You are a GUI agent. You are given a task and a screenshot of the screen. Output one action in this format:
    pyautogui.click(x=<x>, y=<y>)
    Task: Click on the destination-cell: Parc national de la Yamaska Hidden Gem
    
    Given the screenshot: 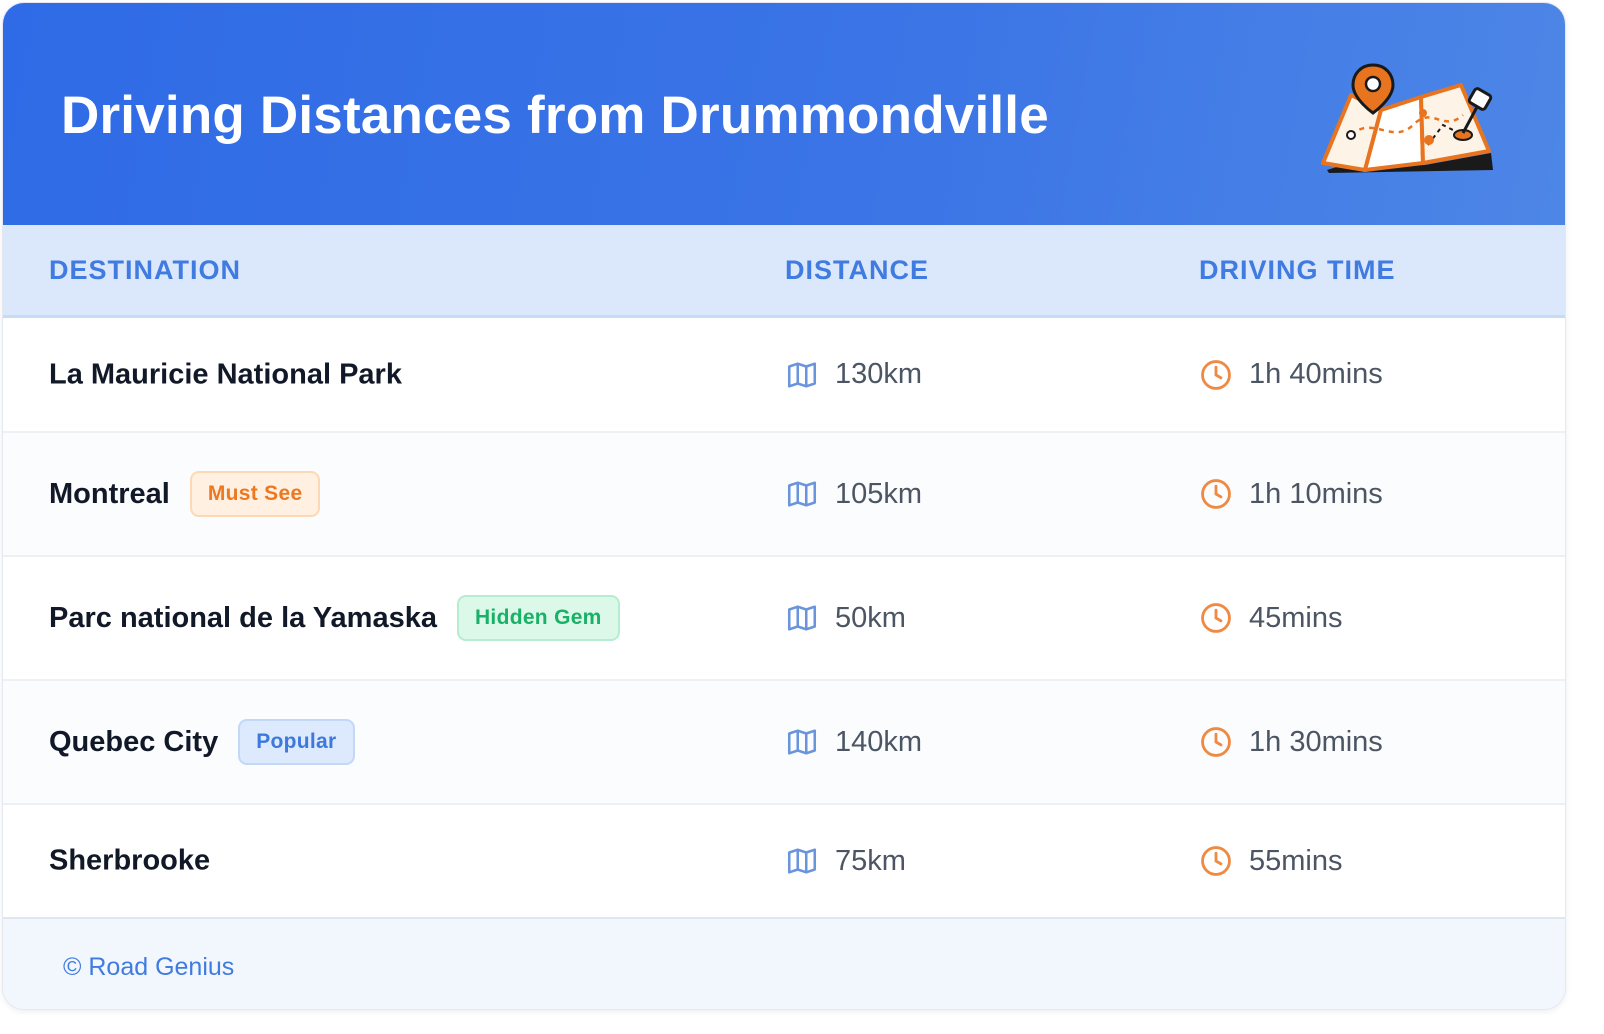 What is the action you would take?
    pyautogui.click(x=334, y=618)
    